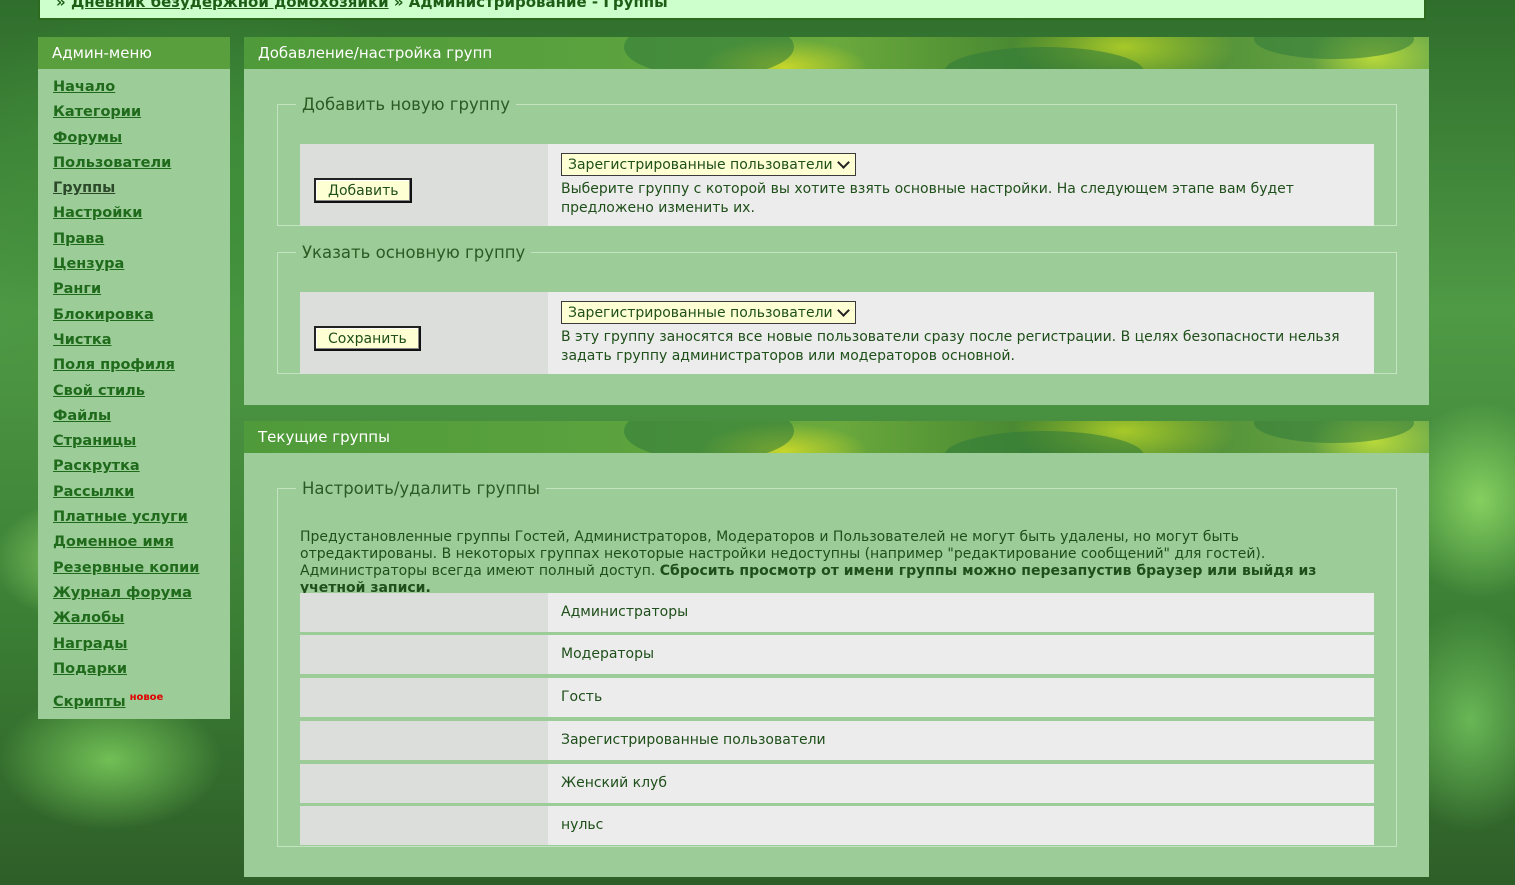  I want to click on sidebar-item-settings: Настройки, so click(141, 213).